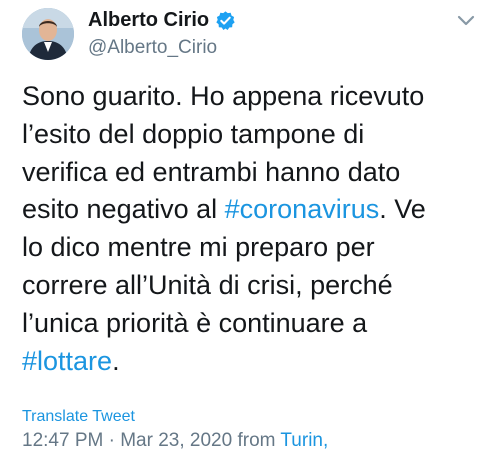  I want to click on author-name-text: Alberto Cirio, so click(149, 20).